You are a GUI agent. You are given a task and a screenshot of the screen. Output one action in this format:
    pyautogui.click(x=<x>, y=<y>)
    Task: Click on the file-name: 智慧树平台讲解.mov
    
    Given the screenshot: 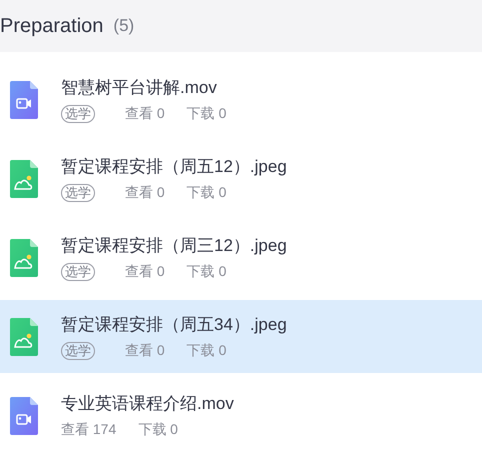 What is the action you would take?
    pyautogui.click(x=143, y=87)
    